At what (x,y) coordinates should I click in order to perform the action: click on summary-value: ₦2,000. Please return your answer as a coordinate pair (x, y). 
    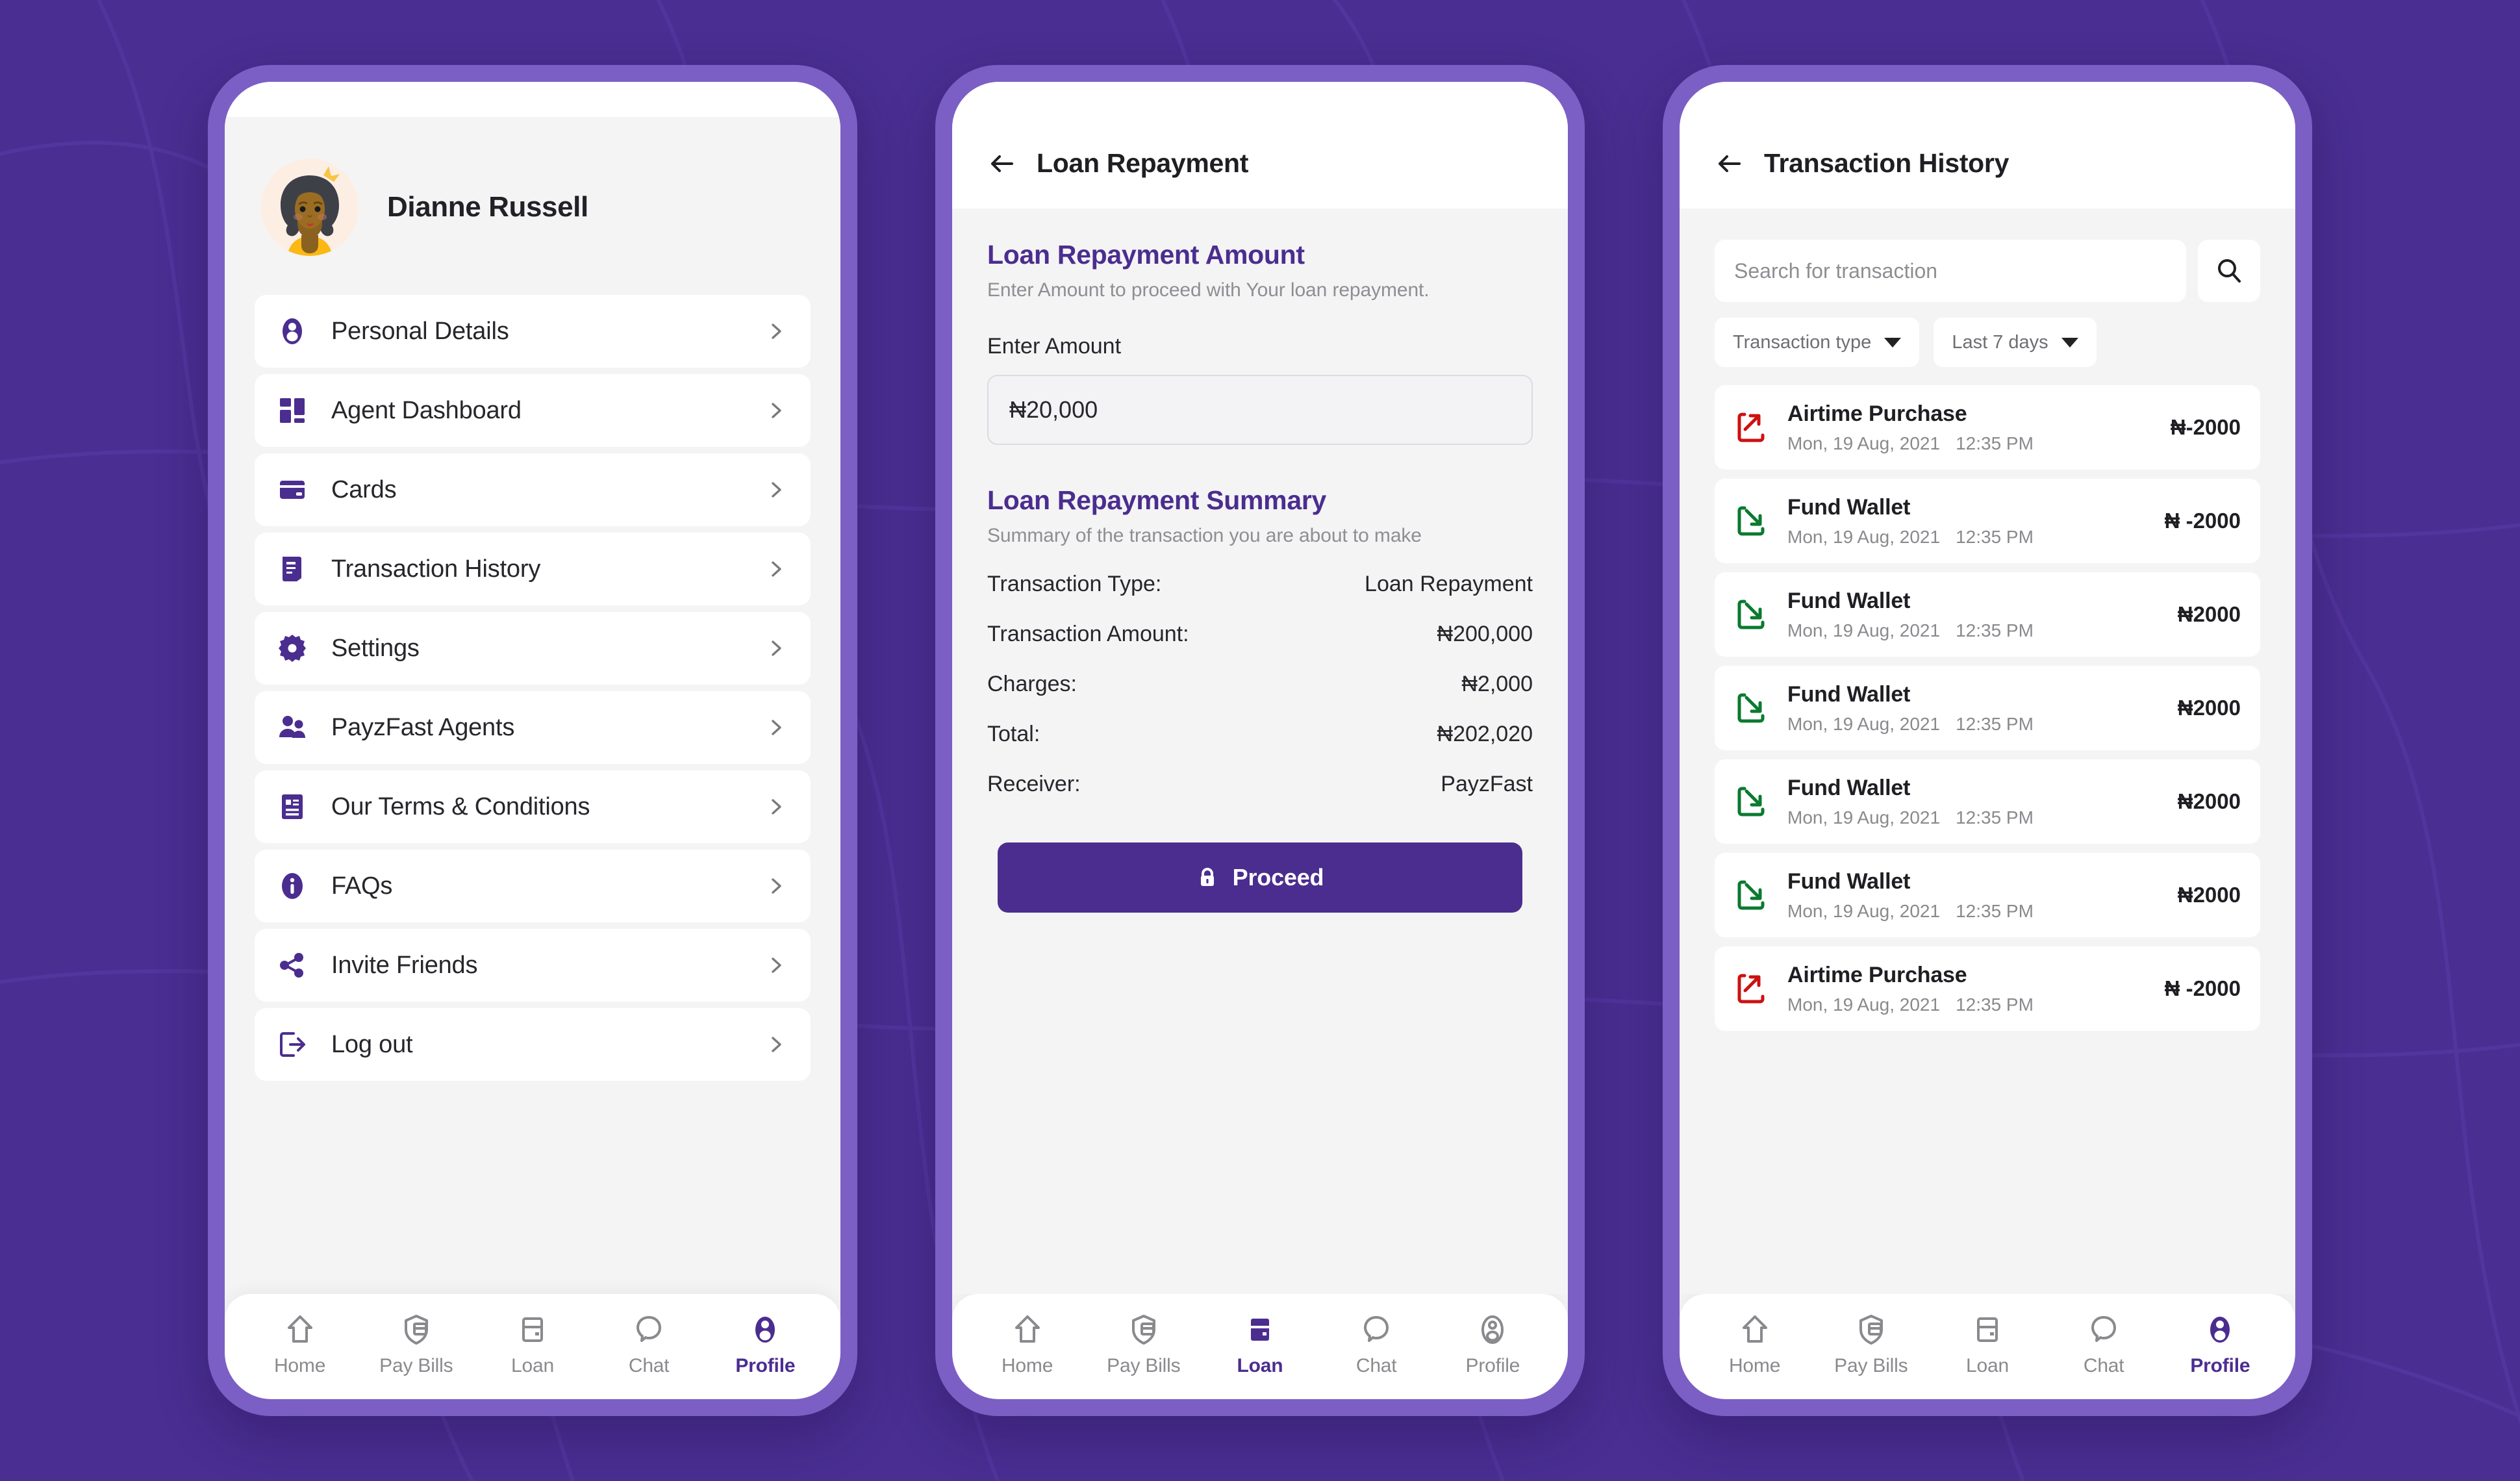
    Looking at the image, I should click on (1497, 684).